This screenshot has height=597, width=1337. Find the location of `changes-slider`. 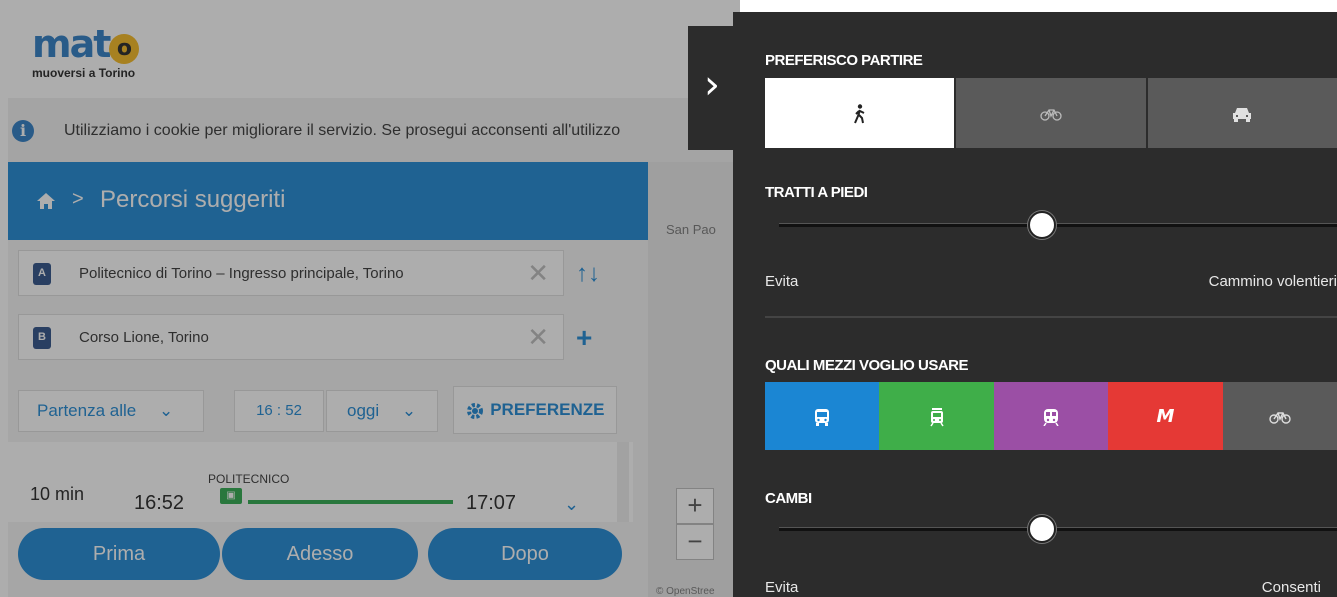

changes-slider is located at coordinates (1058, 529).